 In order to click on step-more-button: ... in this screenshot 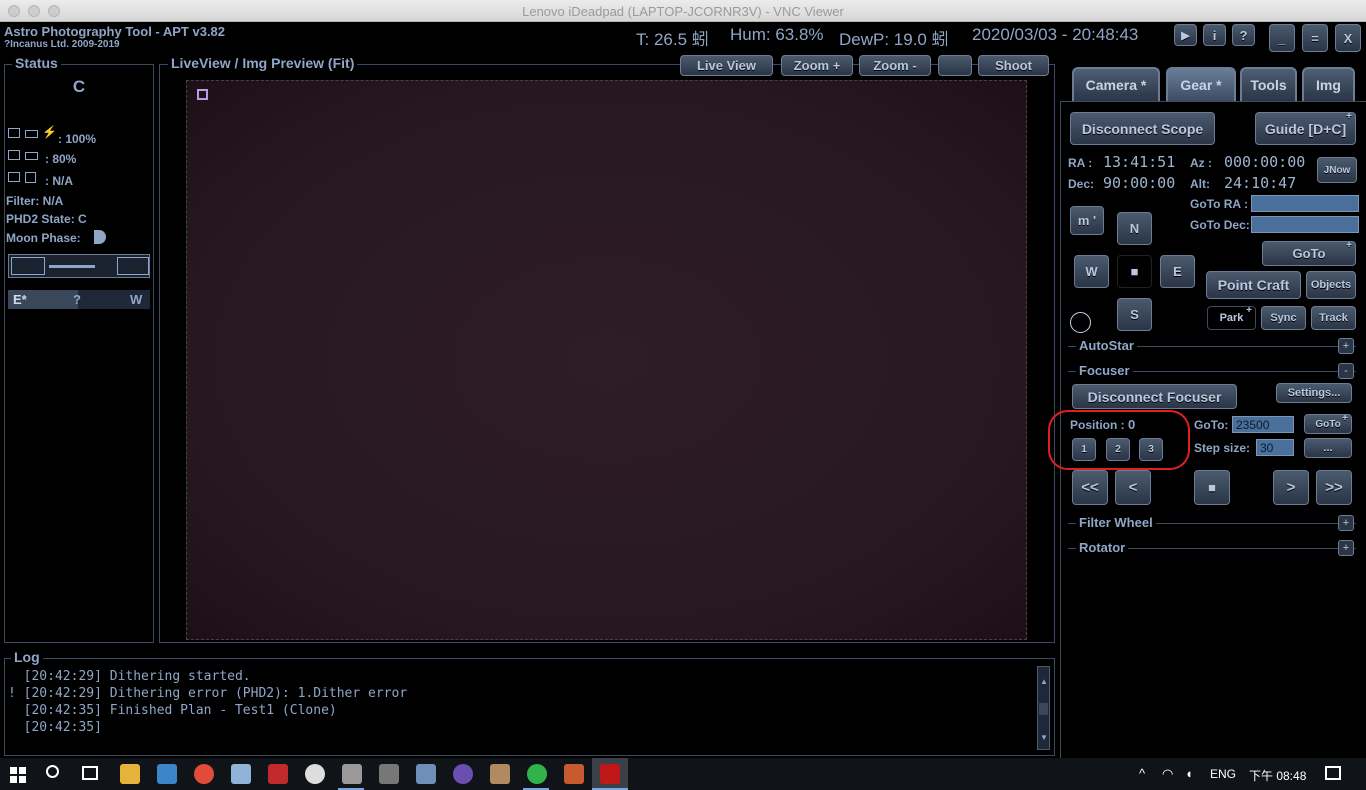, I will do `click(1328, 448)`.